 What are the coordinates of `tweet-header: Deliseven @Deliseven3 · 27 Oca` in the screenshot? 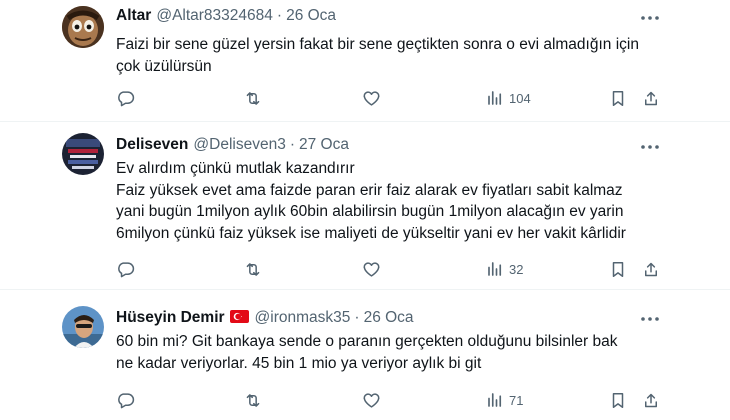 It's located at (232, 145).